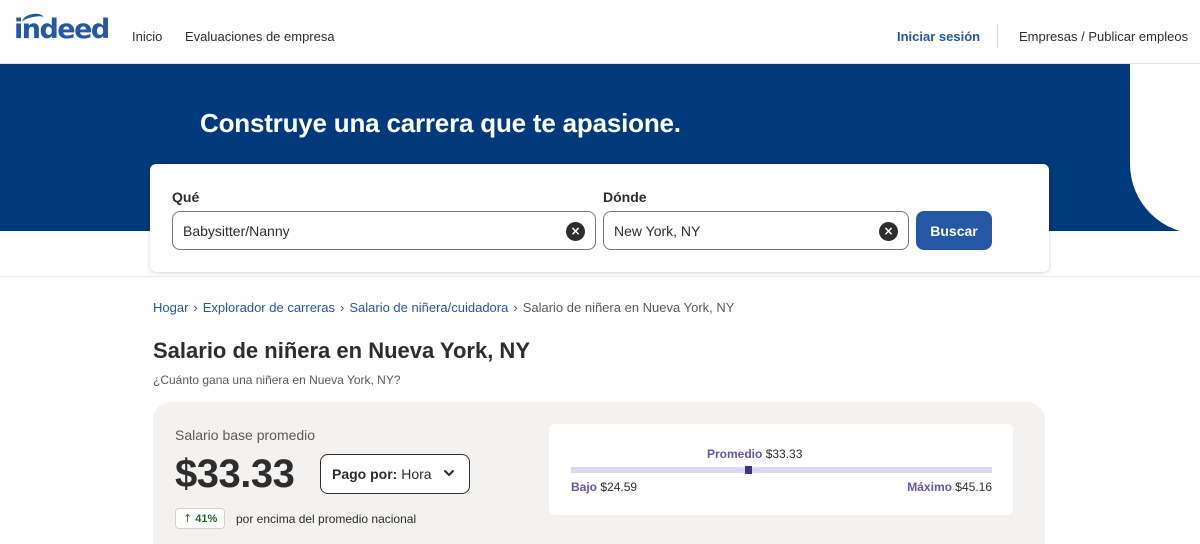 The height and width of the screenshot is (544, 1200). Describe the element at coordinates (326, 519) in the screenshot. I see `comparison-text: por encima del promedio nacional` at that location.